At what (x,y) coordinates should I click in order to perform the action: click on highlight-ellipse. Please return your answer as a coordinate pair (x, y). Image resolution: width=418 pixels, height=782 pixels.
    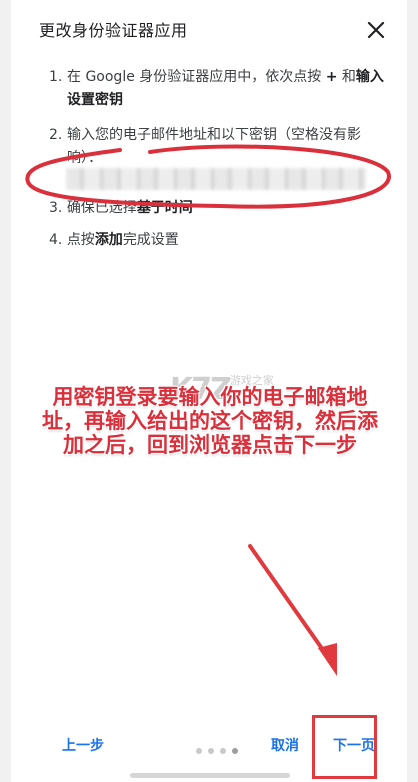
    Looking at the image, I should click on (208, 176).